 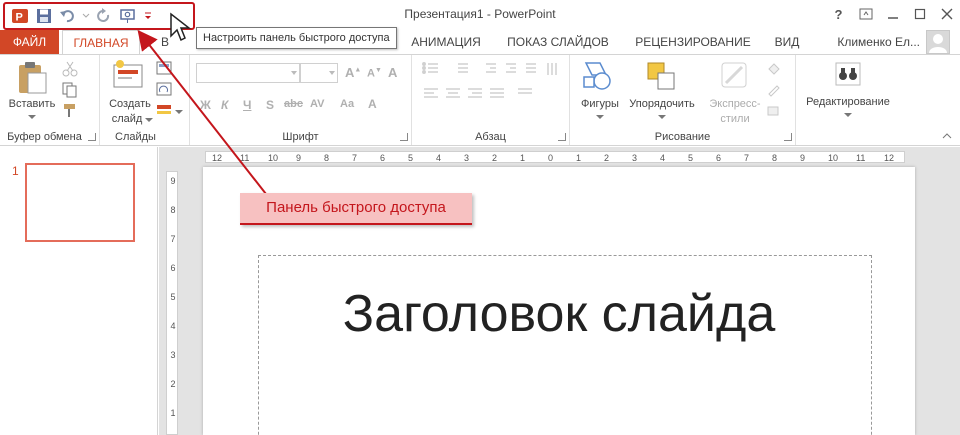 What do you see at coordinates (32, 117) in the screenshot?
I see `paste-dropdown-icon` at bounding box center [32, 117].